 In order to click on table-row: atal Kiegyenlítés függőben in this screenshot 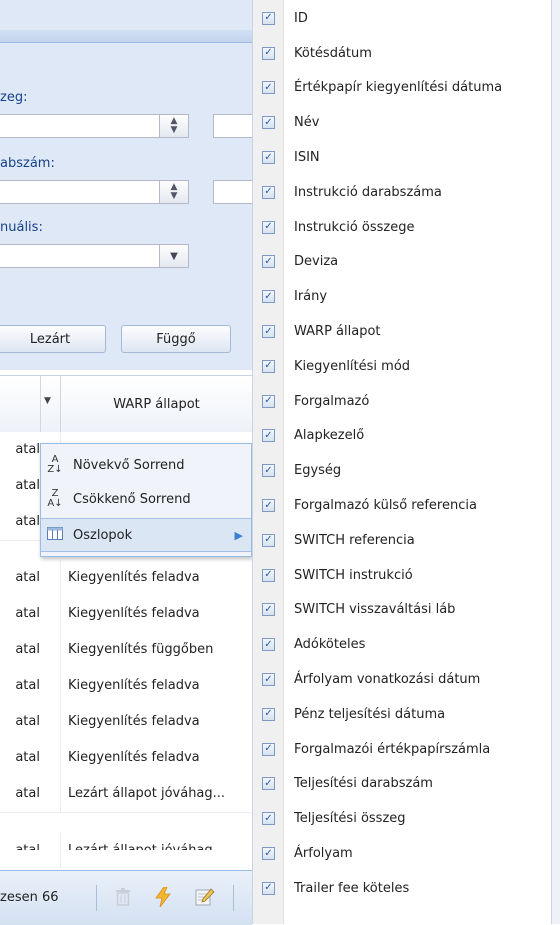, I will do `click(126, 650)`.